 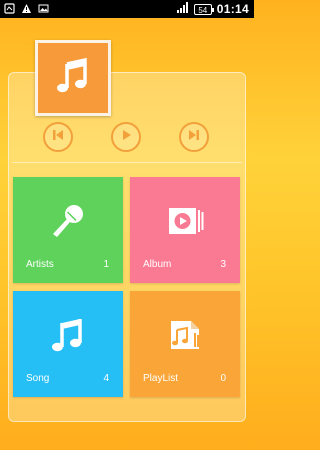 What do you see at coordinates (127, 162) in the screenshot?
I see `divider` at bounding box center [127, 162].